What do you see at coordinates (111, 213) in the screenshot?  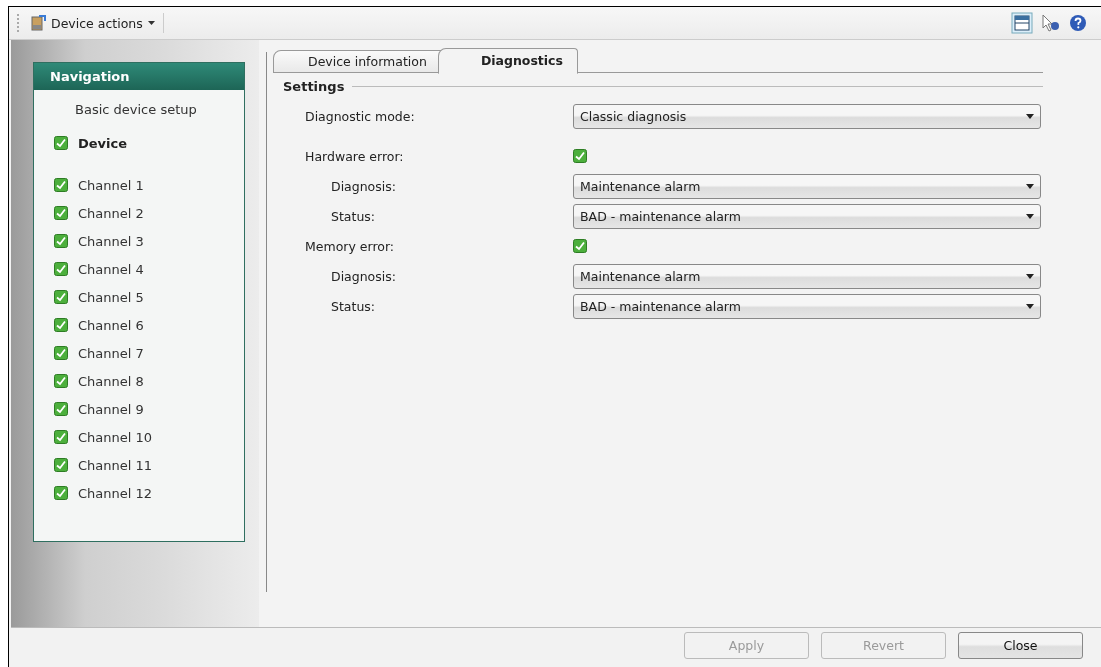 I see `nav-item: Channel 2` at bounding box center [111, 213].